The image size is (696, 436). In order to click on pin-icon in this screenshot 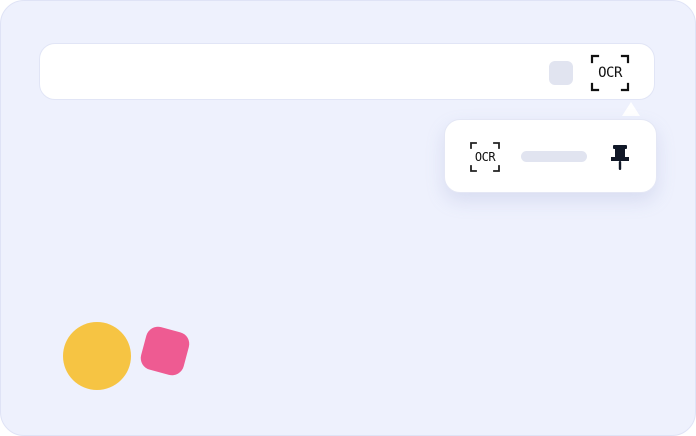, I will do `click(620, 157)`.